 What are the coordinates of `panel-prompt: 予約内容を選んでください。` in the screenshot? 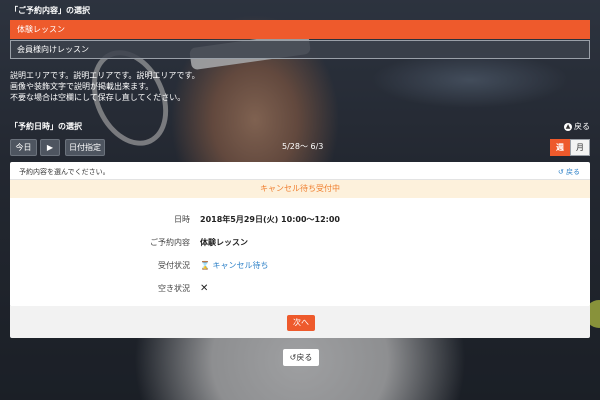 It's located at (64, 172).